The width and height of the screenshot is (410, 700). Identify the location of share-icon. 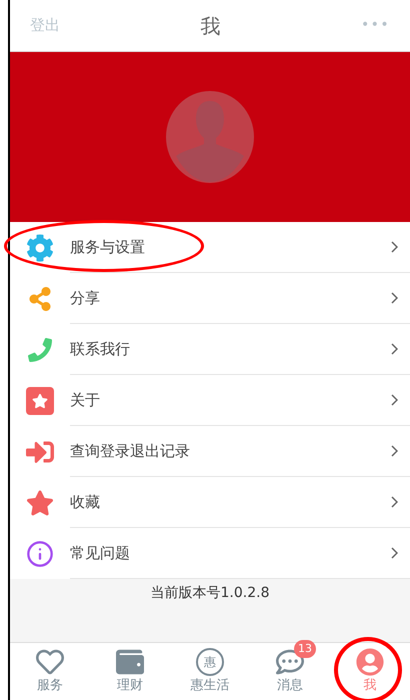
(40, 298).